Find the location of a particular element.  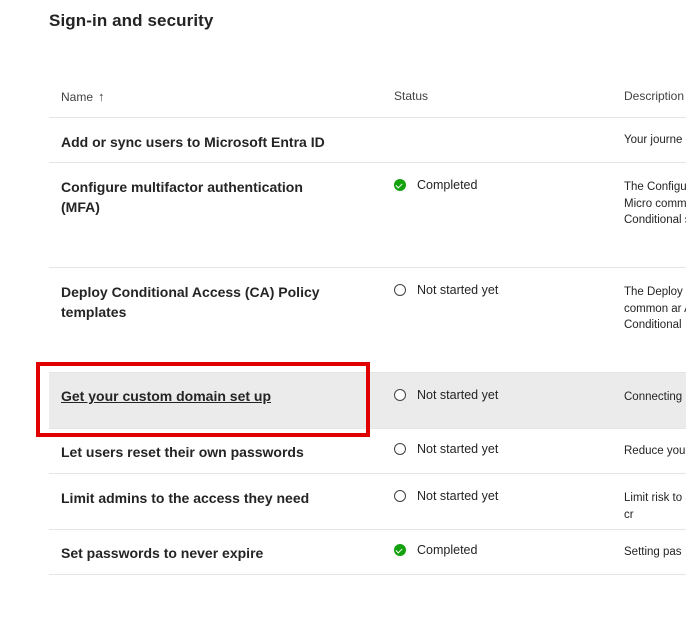

task-description: Reduce you is located at coordinates (655, 451).